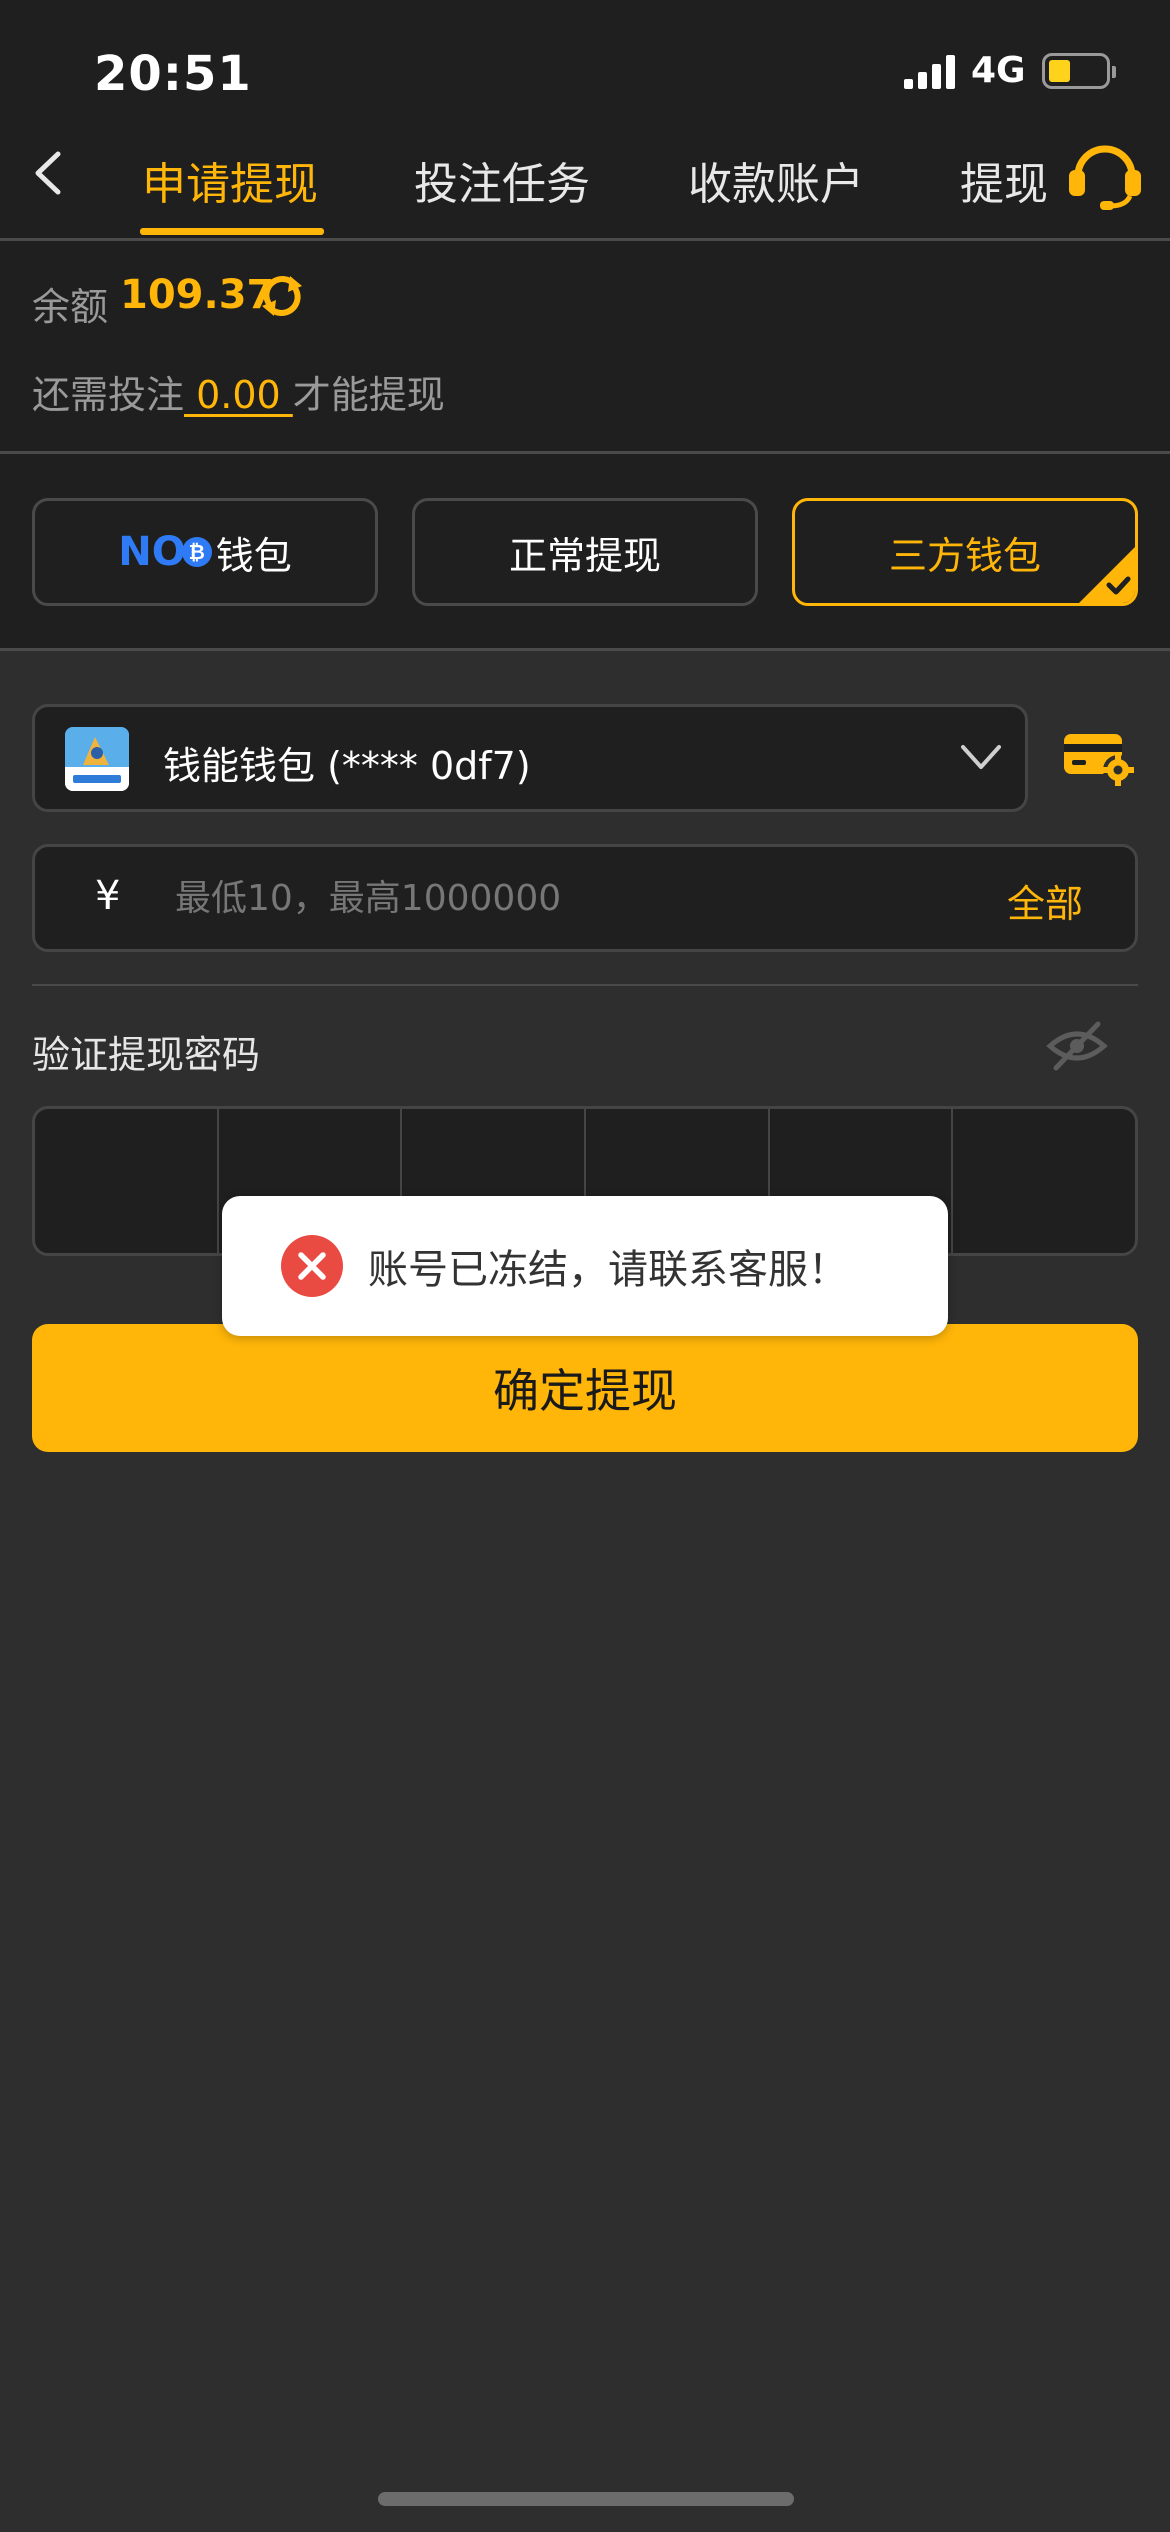 The height and width of the screenshot is (2532, 1170). I want to click on selected-check-icon, so click(1107, 575).